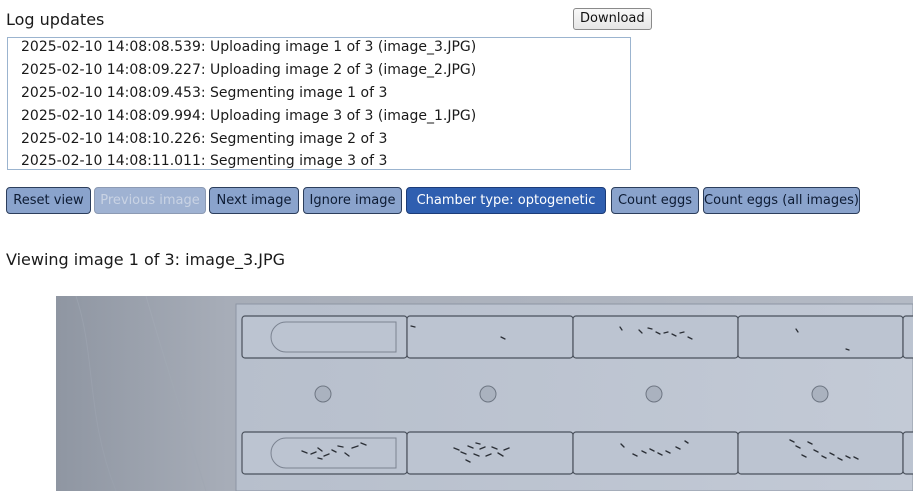 The image size is (913, 491). What do you see at coordinates (150, 200) in the screenshot?
I see `previous-image-button: Previous image` at bounding box center [150, 200].